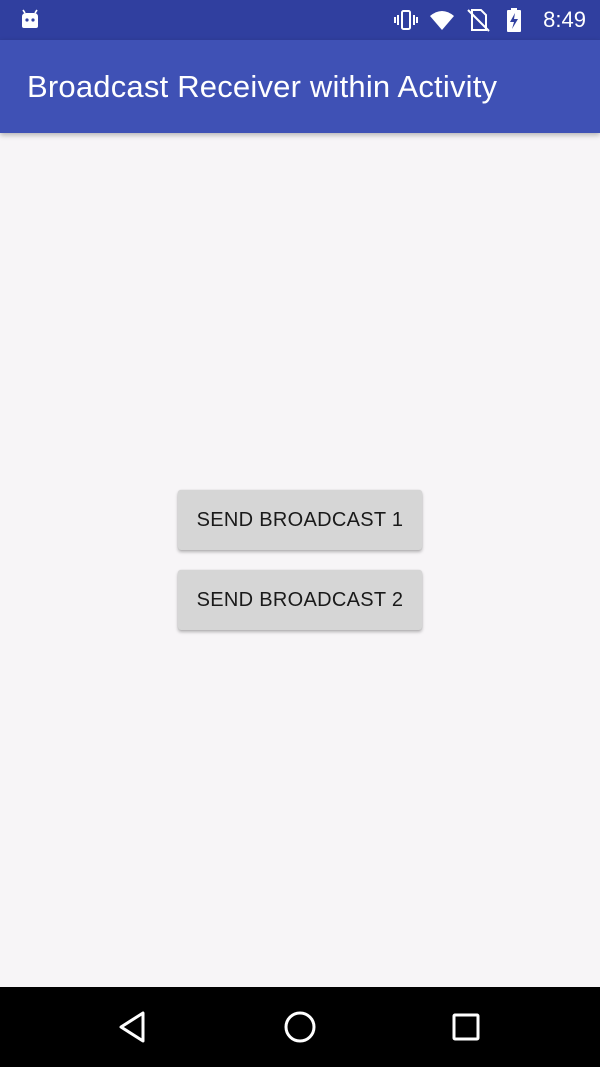 The height and width of the screenshot is (1067, 600). I want to click on wifi-icon, so click(442, 20).